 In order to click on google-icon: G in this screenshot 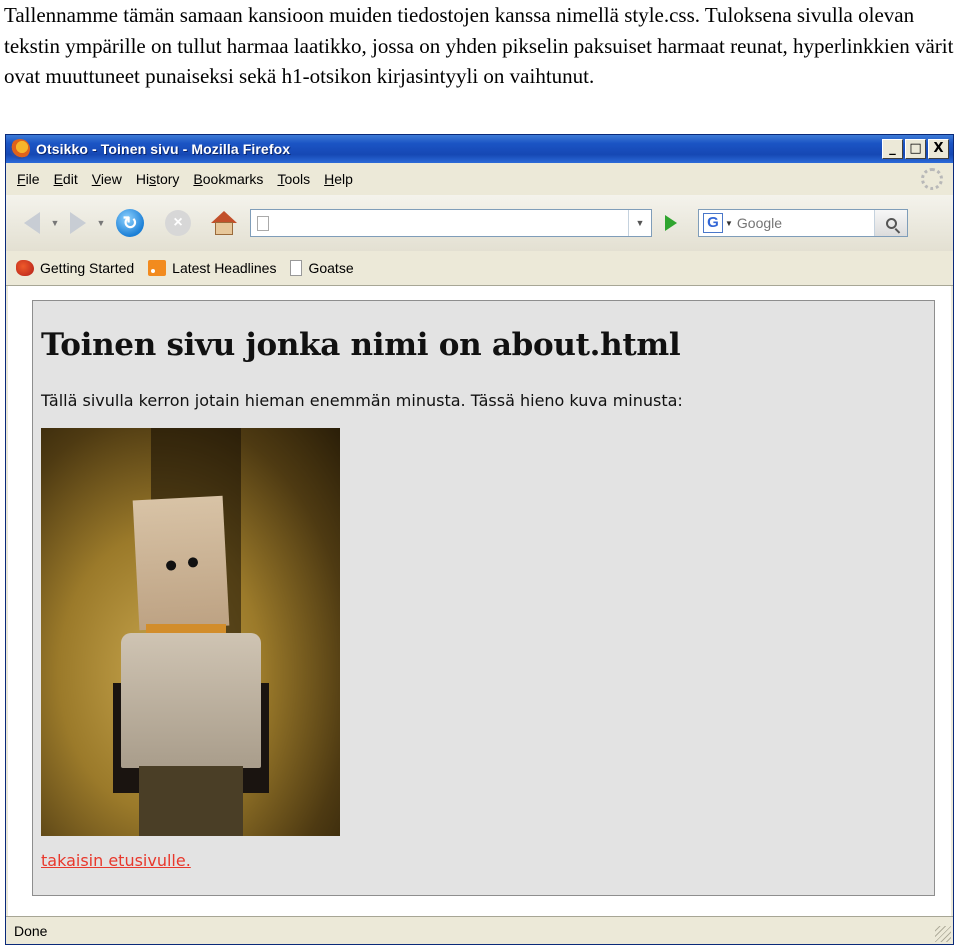, I will do `click(713, 223)`.